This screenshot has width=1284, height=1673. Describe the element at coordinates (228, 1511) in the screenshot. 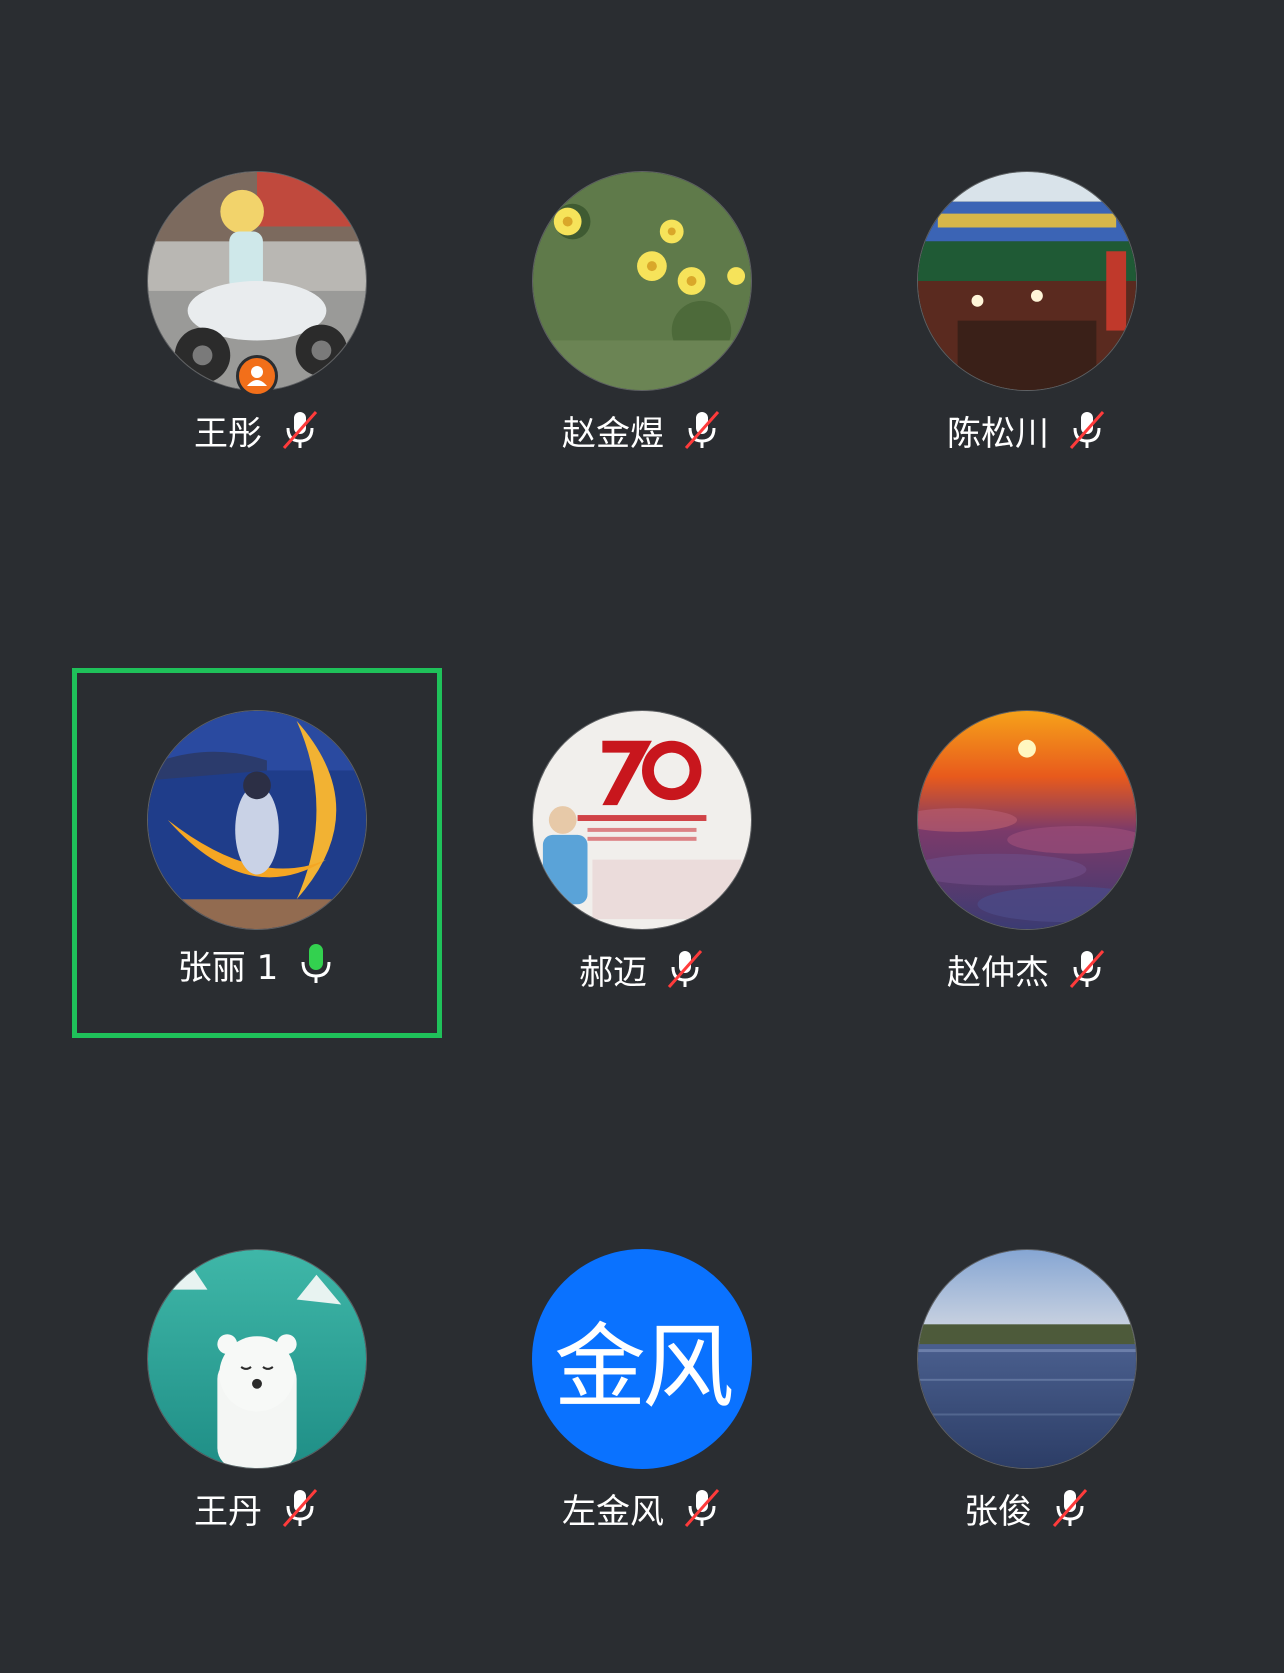

I see `participant-name: 王丹` at that location.